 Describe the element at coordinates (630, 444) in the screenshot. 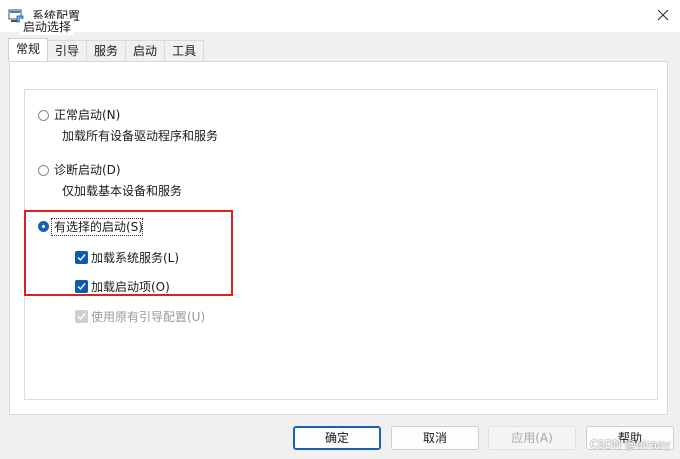

I see `watermark: CSDN @eiraoy` at that location.